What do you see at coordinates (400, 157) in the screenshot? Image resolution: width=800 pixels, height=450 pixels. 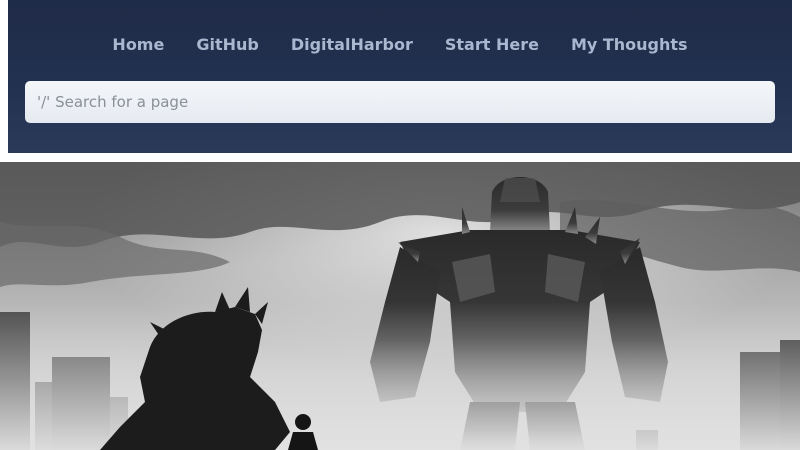 I see `header-divider` at bounding box center [400, 157].